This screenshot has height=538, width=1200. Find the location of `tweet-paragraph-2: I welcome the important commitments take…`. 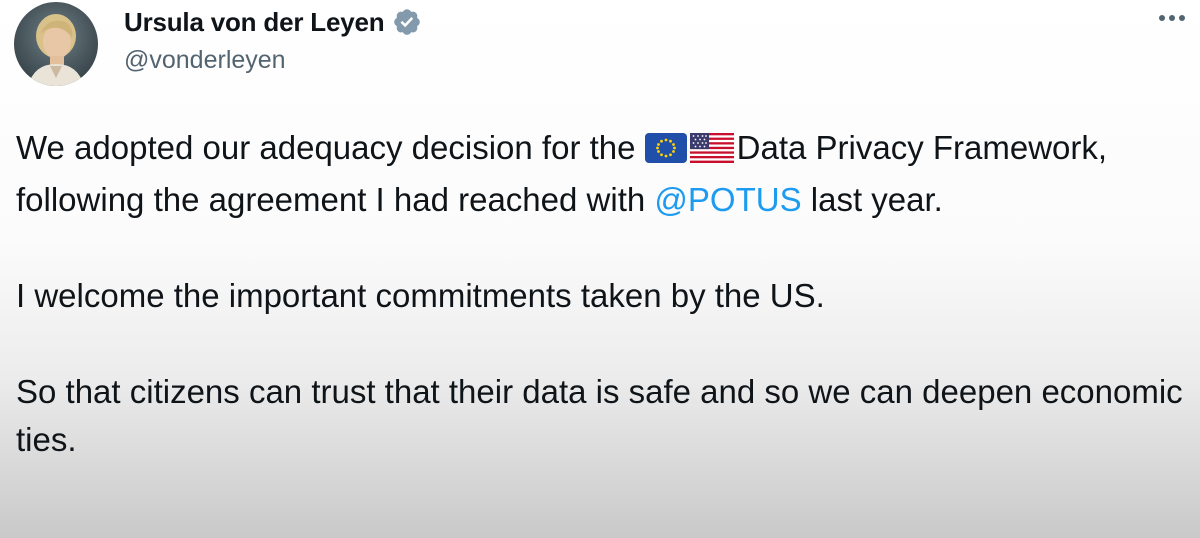

tweet-paragraph-2: I welcome the important commitments take… is located at coordinates (420, 295).